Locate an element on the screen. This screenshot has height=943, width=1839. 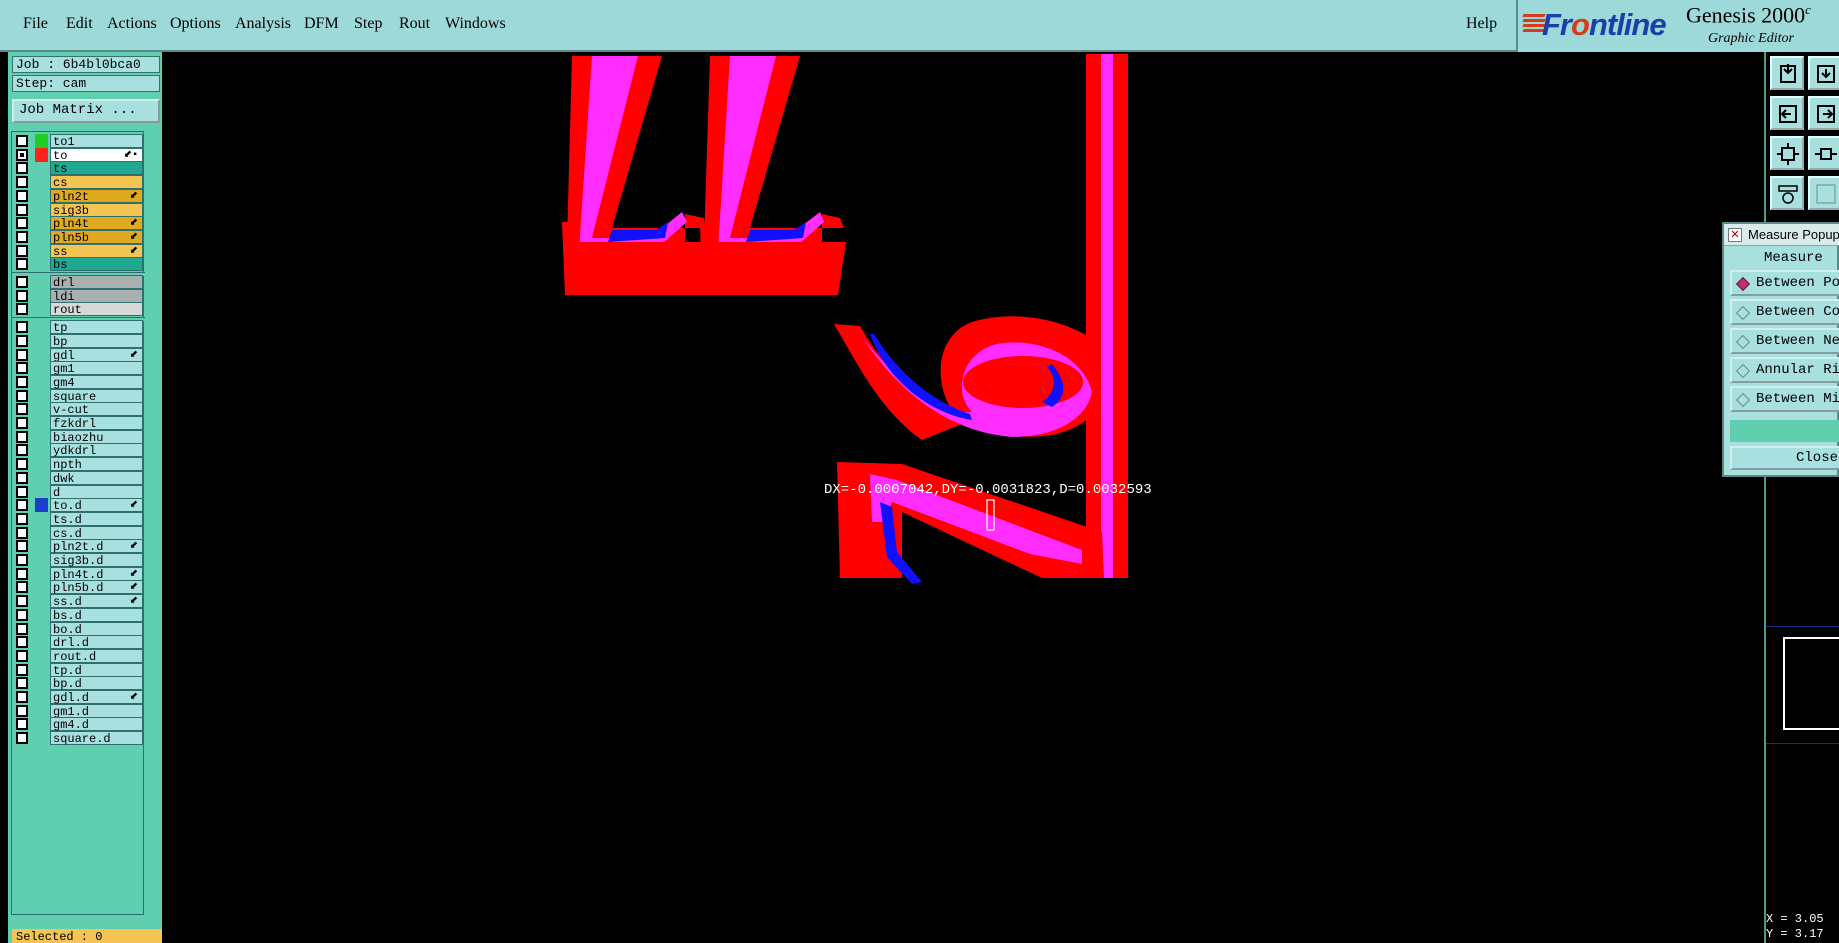
layer-row-cs: cs is located at coordinates (78, 182).